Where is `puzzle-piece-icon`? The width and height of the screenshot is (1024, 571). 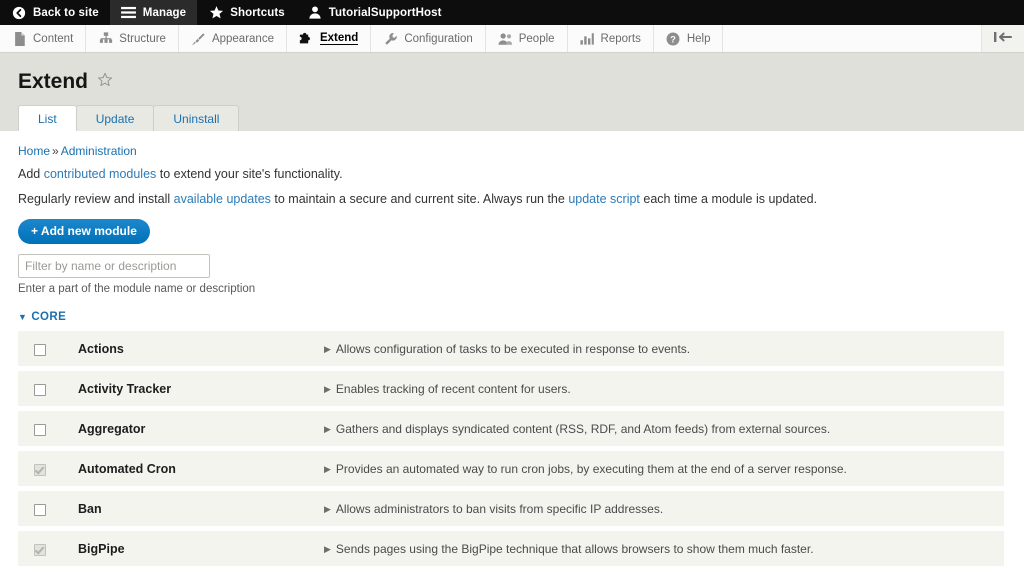
puzzle-piece-icon is located at coordinates (306, 38).